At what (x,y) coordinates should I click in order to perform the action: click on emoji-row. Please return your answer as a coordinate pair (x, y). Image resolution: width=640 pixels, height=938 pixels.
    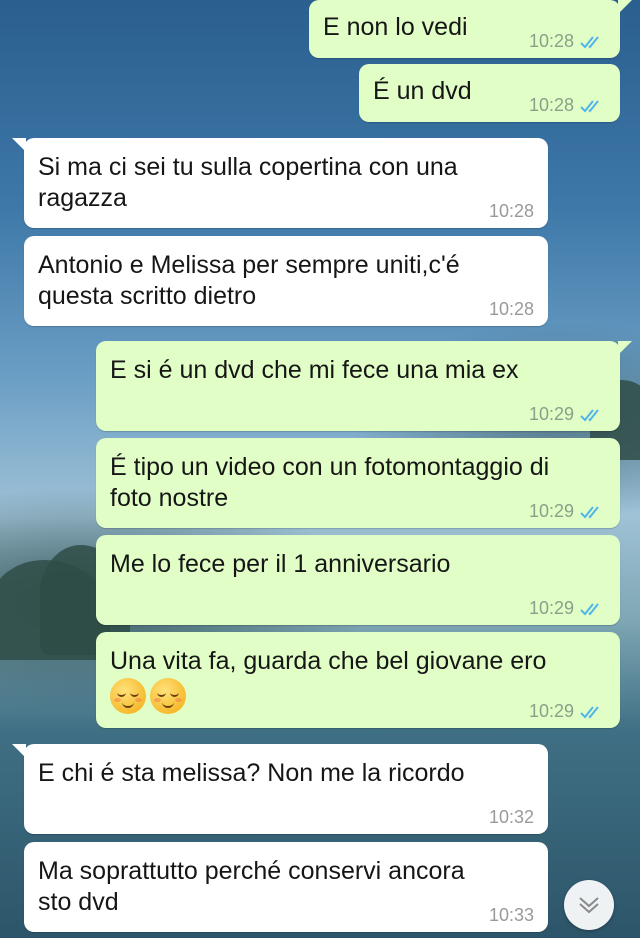
    Looking at the image, I should click on (148, 696).